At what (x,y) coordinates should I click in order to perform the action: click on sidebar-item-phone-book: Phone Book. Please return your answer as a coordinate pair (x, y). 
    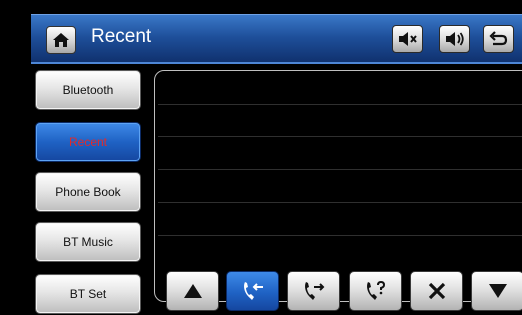
    Looking at the image, I should click on (88, 192).